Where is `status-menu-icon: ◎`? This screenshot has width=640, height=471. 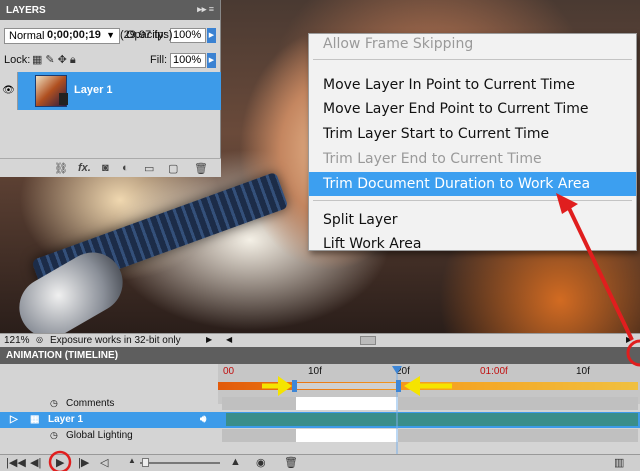
status-menu-icon: ◎ is located at coordinates (39, 339).